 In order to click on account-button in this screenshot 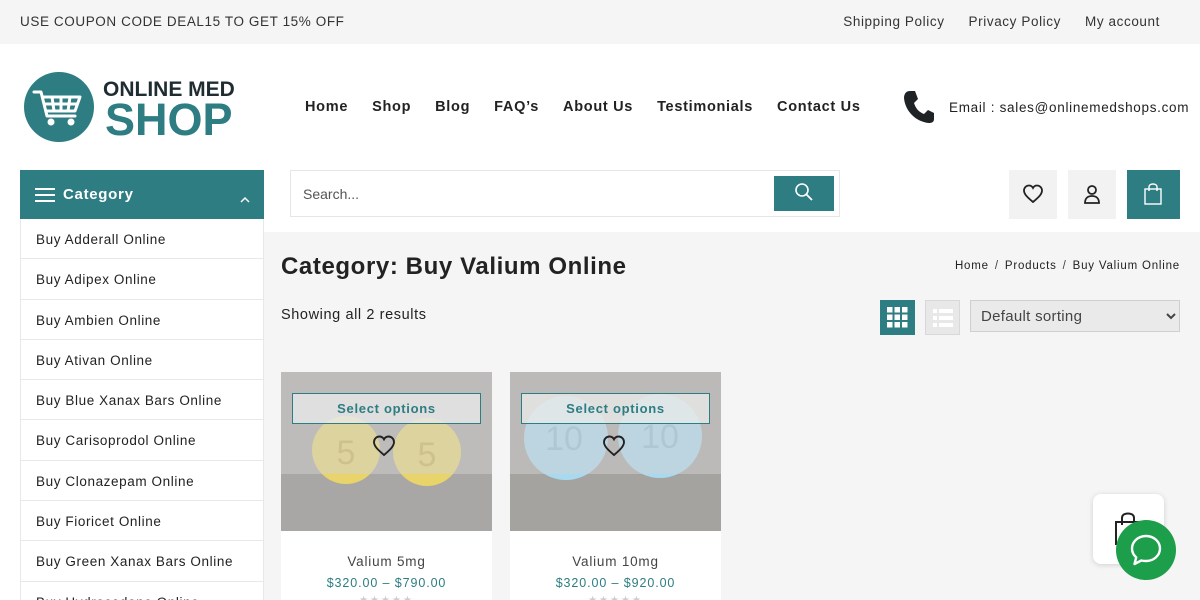, I will do `click(1092, 194)`.